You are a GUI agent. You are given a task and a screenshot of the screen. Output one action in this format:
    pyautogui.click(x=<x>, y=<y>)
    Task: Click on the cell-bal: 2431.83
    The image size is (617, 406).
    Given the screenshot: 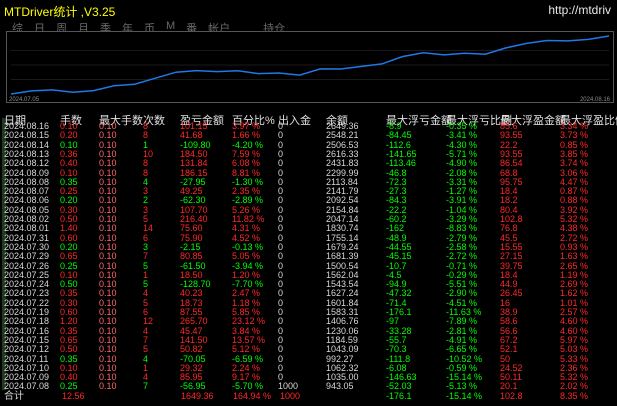 What is the action you would take?
    pyautogui.click(x=342, y=163)
    